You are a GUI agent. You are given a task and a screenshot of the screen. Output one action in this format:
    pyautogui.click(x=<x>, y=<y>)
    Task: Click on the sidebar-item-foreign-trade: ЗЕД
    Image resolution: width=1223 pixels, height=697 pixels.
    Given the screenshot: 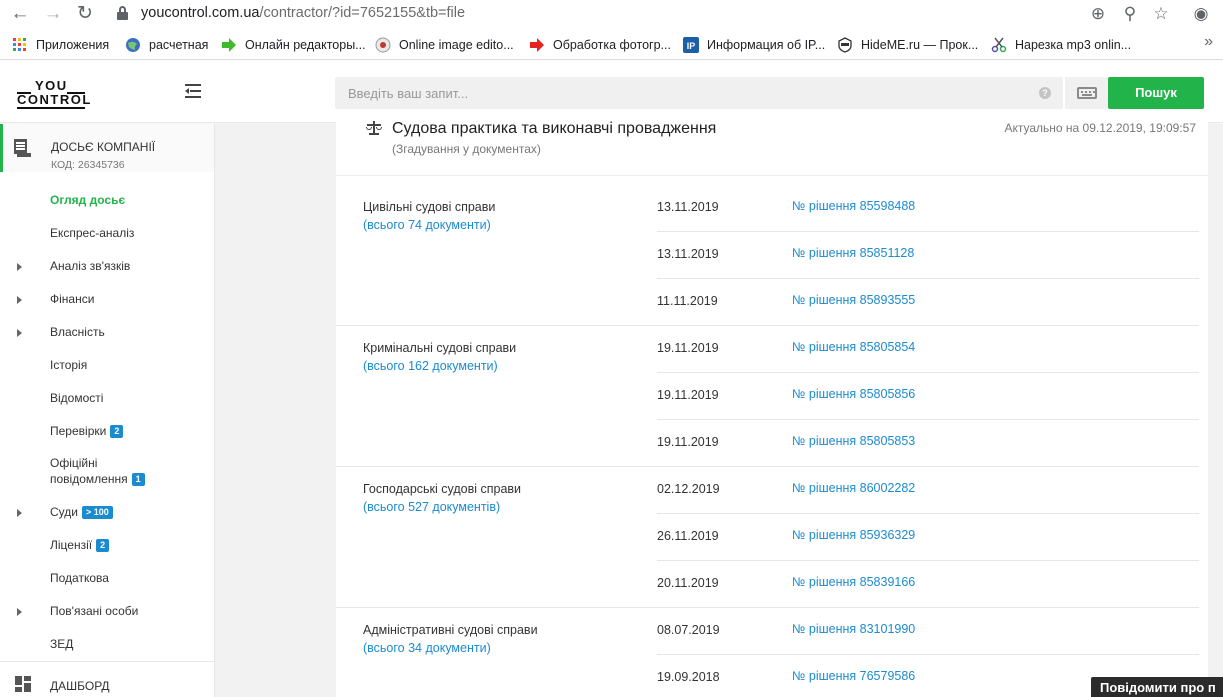 What is the action you would take?
    pyautogui.click(x=107, y=644)
    